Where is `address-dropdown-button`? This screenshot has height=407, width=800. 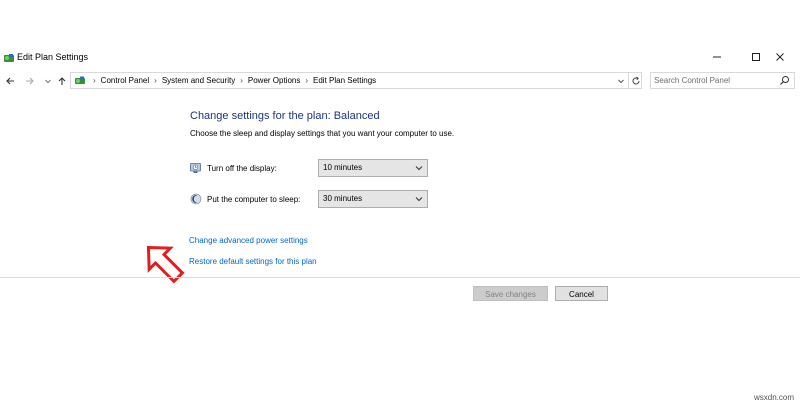 address-dropdown-button is located at coordinates (621, 80).